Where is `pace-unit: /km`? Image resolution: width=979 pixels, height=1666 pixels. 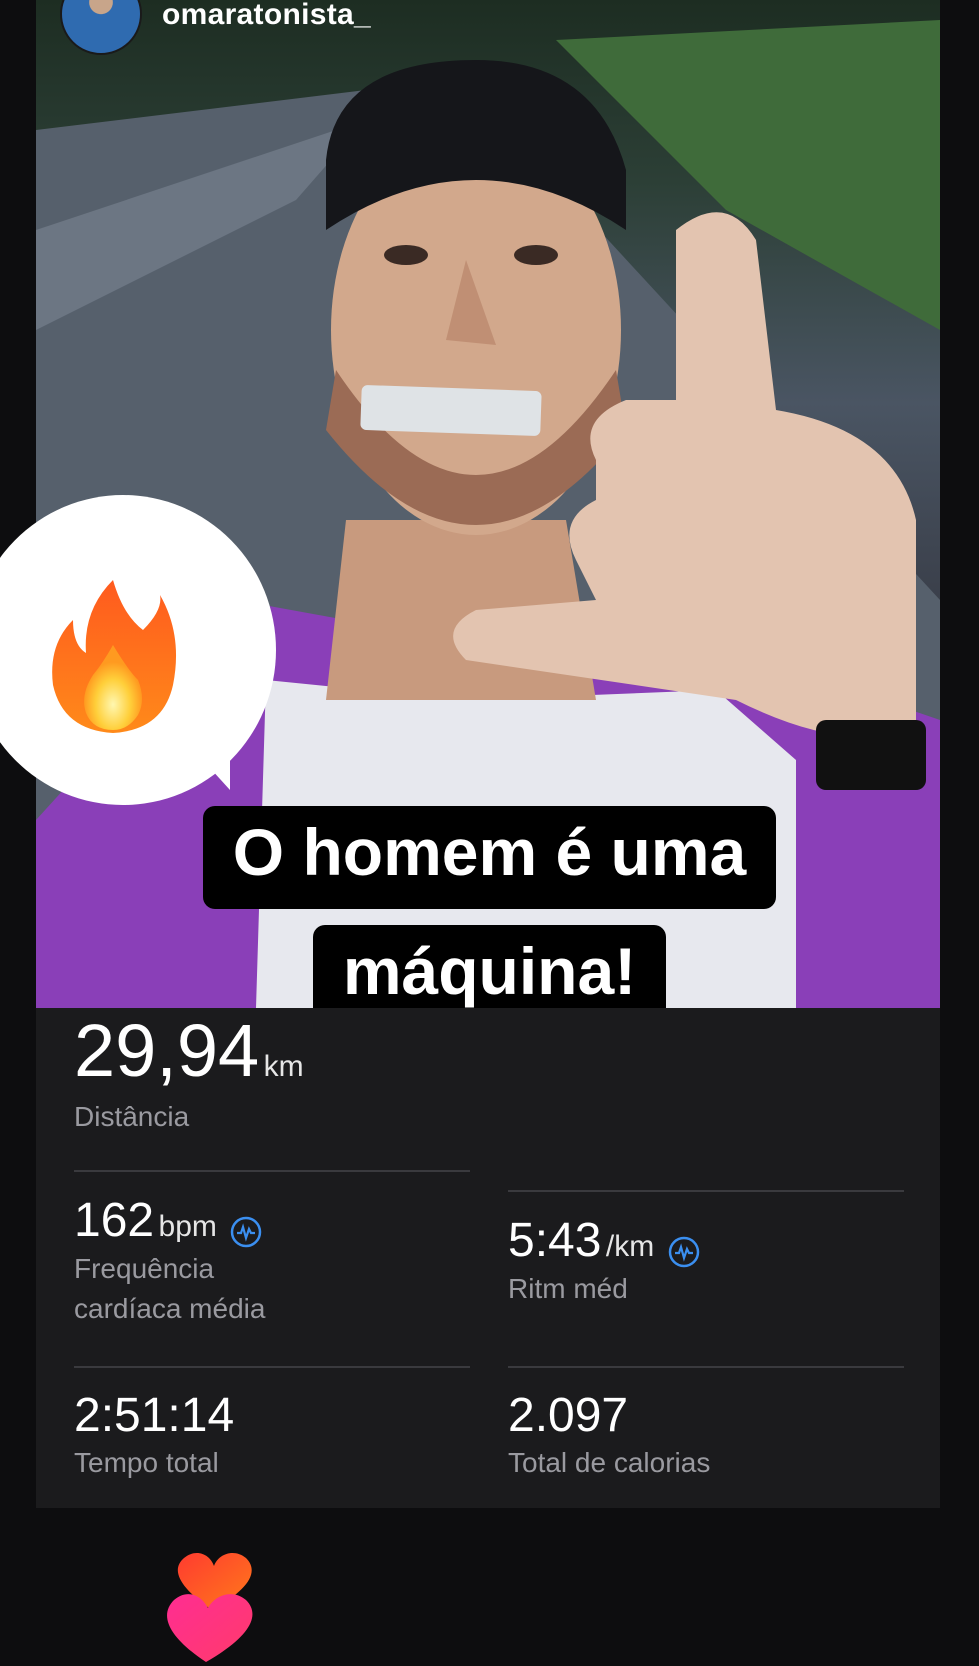 pace-unit: /km is located at coordinates (630, 1246).